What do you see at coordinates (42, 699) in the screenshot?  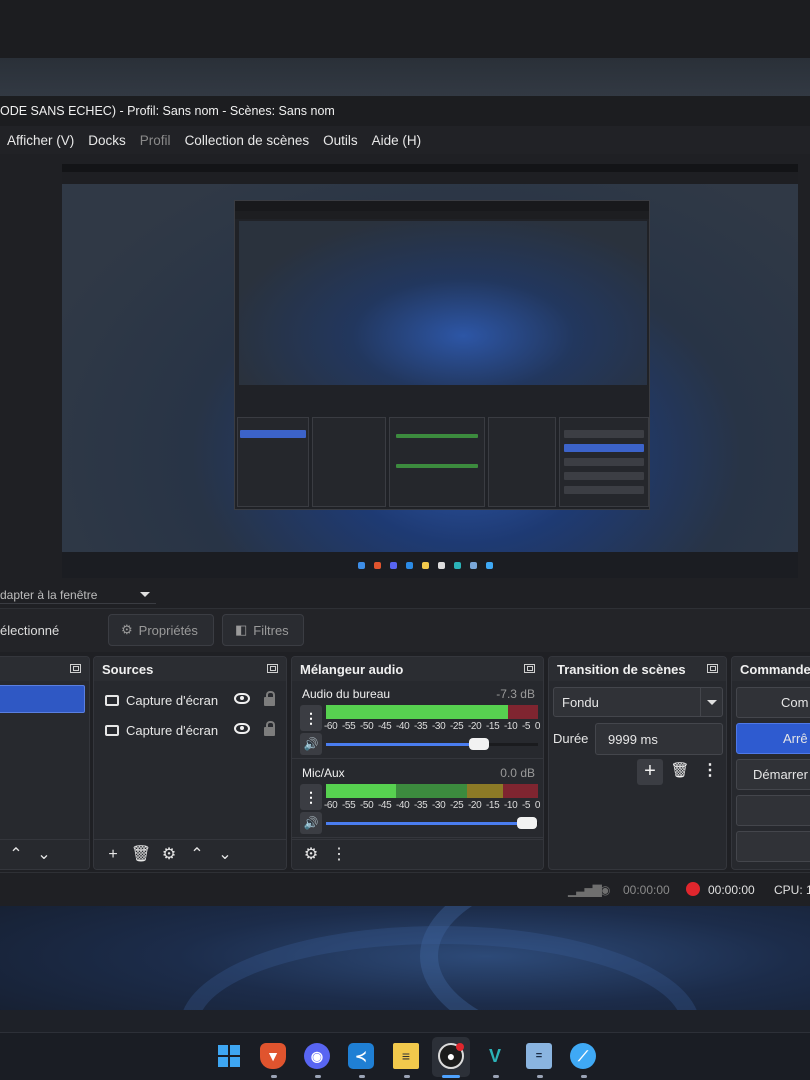 I see `scene-item-selected` at bounding box center [42, 699].